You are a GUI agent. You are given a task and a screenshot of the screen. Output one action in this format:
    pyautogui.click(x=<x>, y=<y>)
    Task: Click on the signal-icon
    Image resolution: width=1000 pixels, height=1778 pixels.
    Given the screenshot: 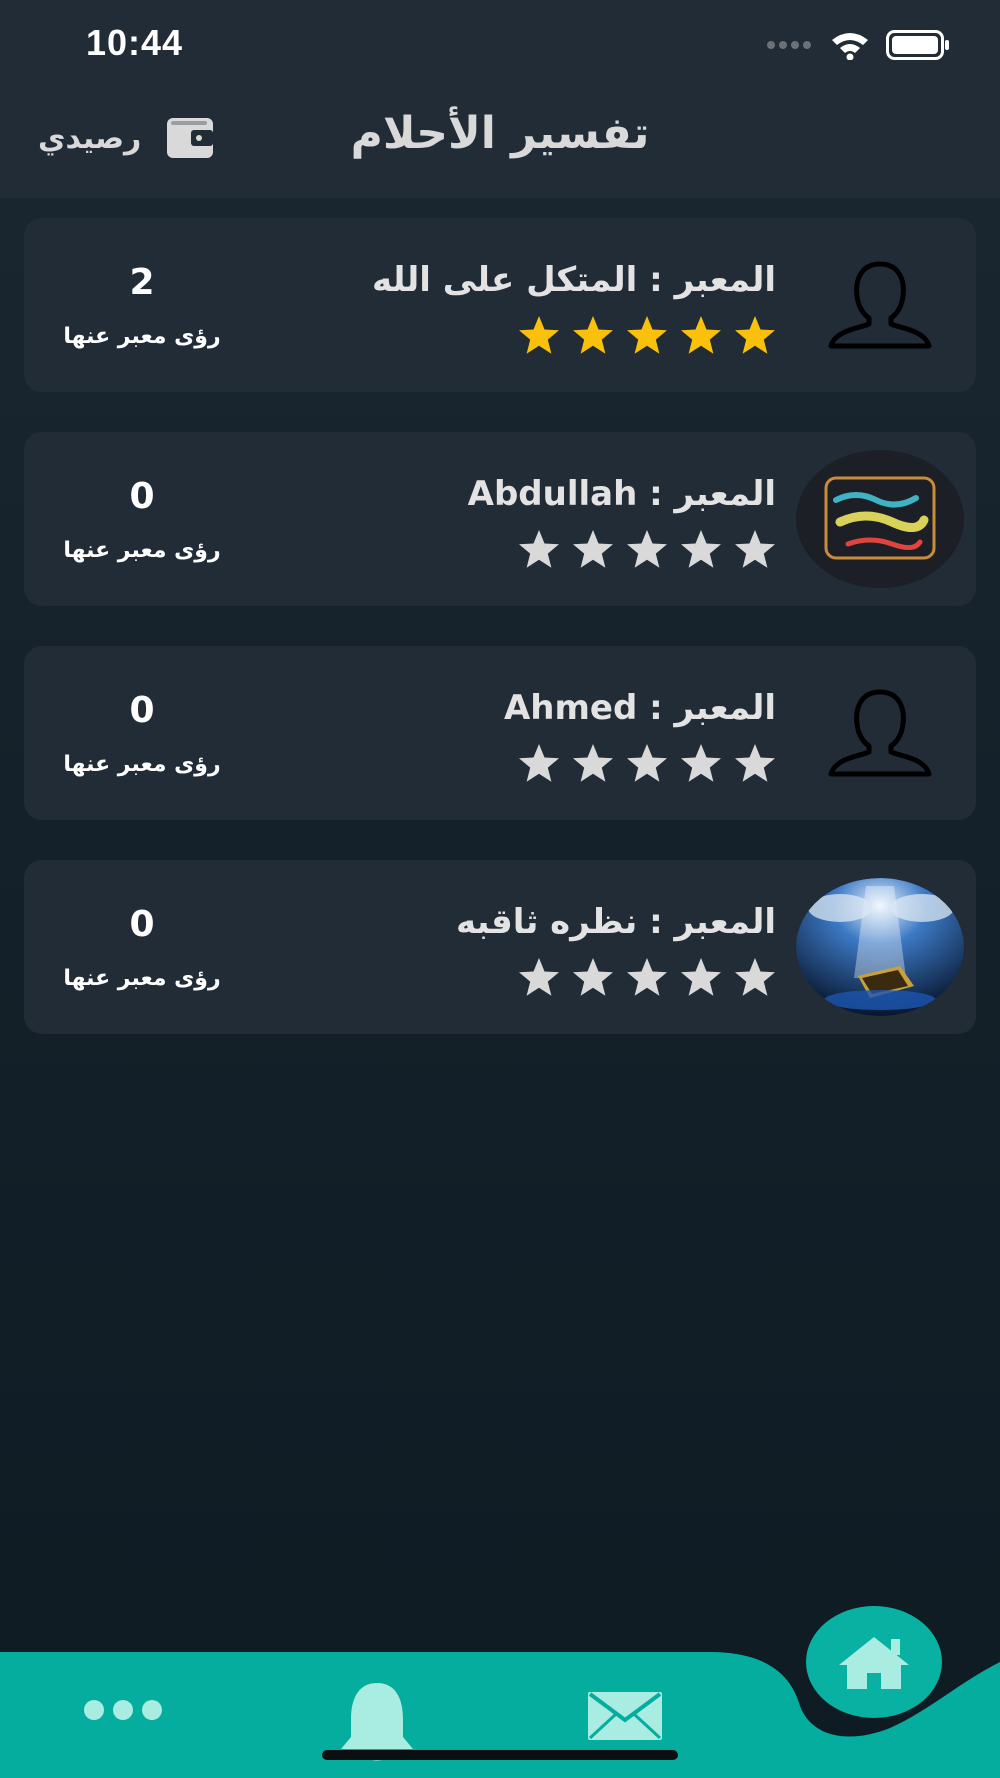 What is the action you would take?
    pyautogui.click(x=789, y=45)
    